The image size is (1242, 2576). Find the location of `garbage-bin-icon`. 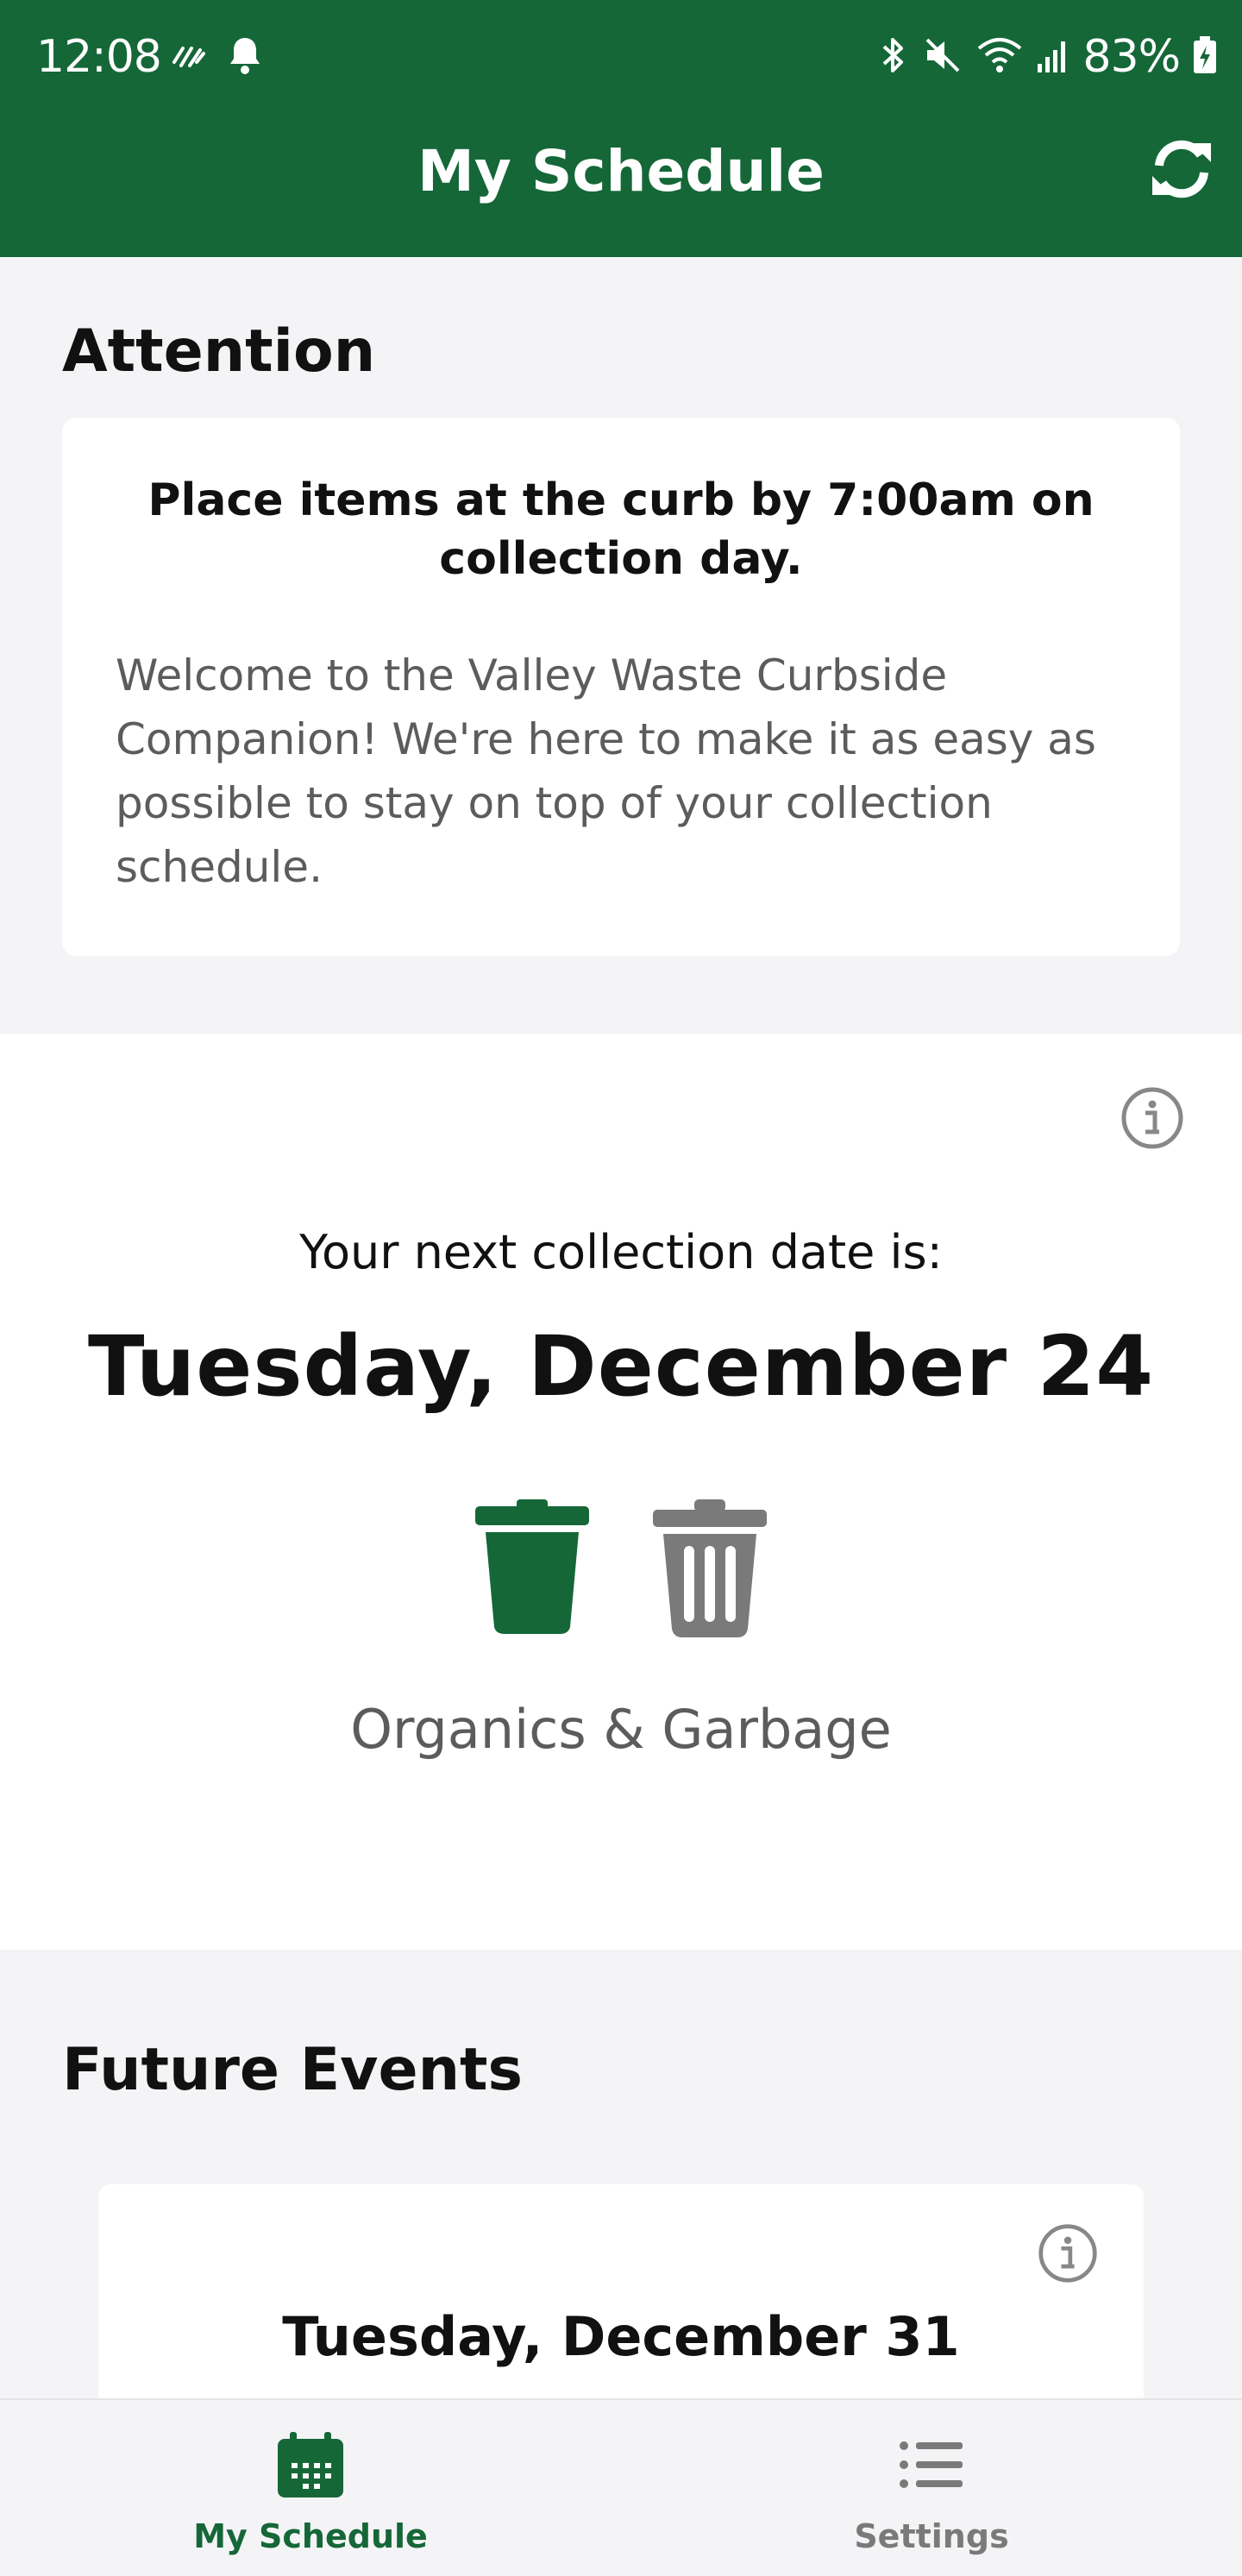

garbage-bin-icon is located at coordinates (710, 1570).